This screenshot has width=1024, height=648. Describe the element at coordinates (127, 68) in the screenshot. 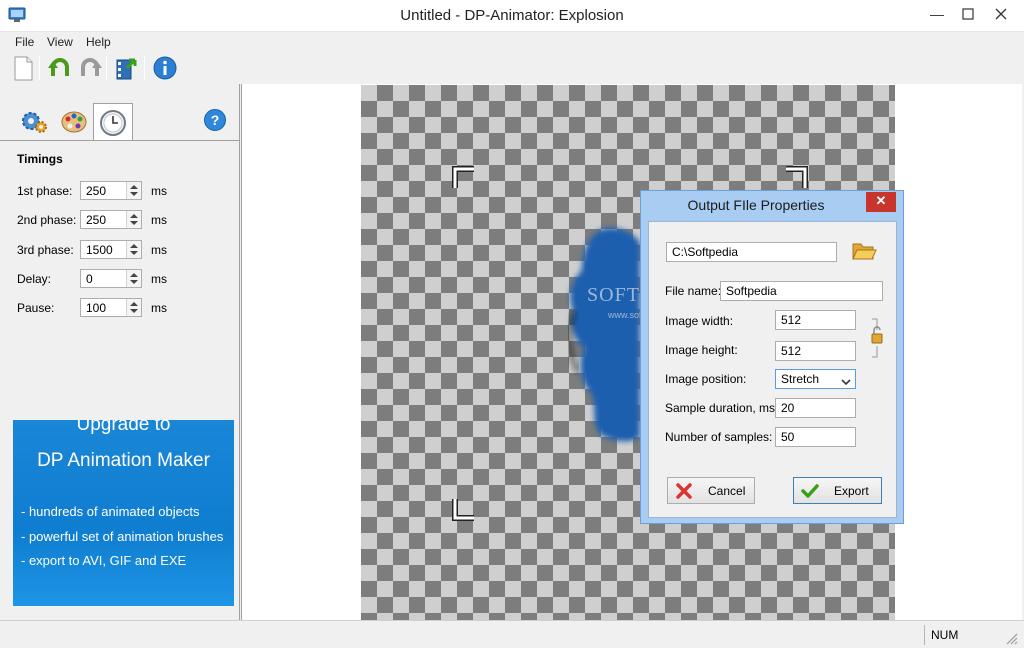

I see `export-film-icon` at that location.